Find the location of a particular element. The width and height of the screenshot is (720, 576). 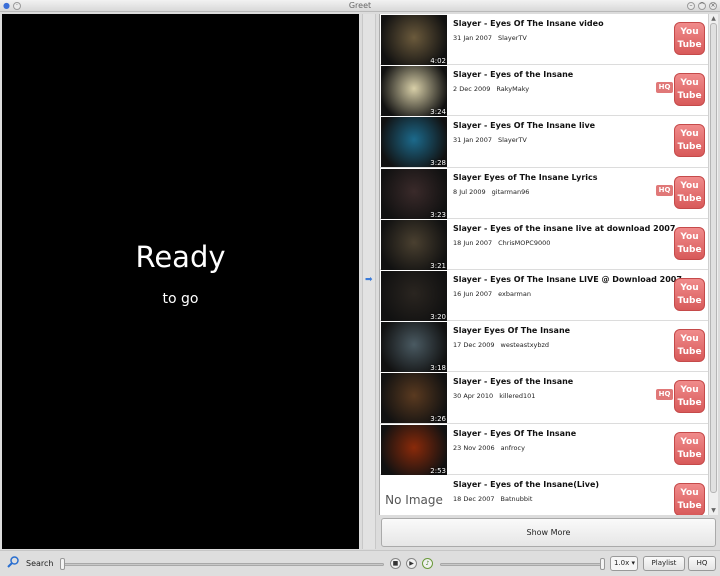

video-author: ChrisMOPC9000 is located at coordinates (524, 243).